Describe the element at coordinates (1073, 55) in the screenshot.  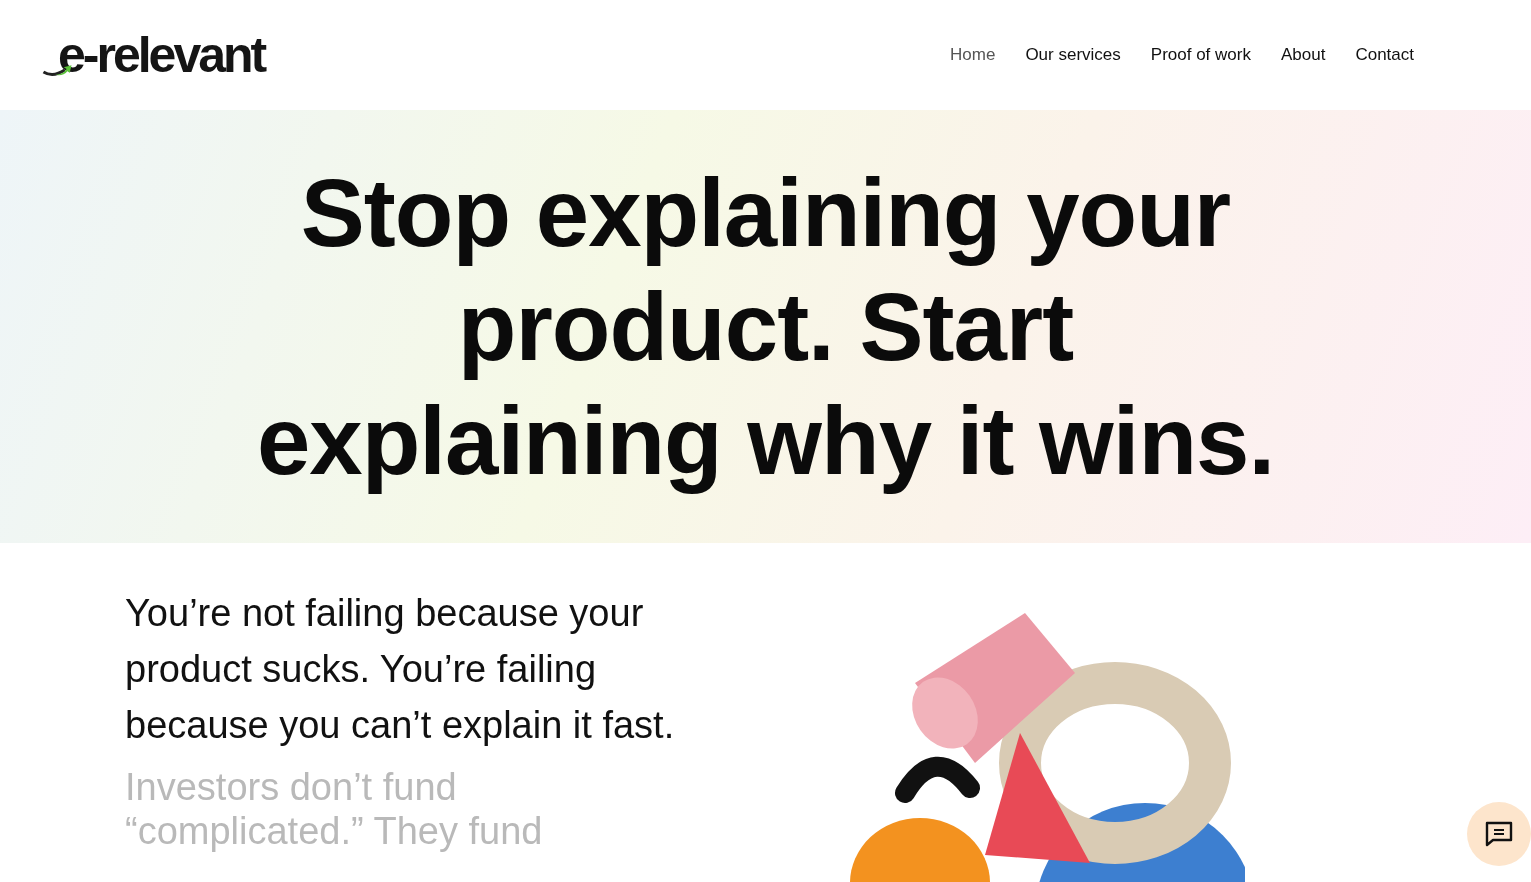
I see `nav-link: Our services` at that location.